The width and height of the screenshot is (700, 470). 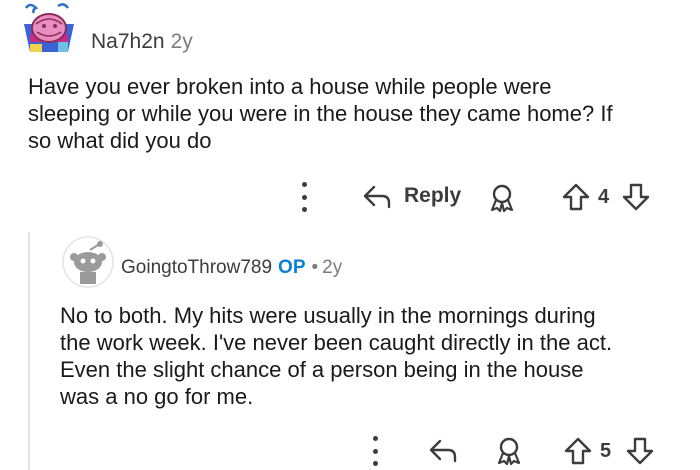 What do you see at coordinates (29, 351) in the screenshot?
I see `thread-line` at bounding box center [29, 351].